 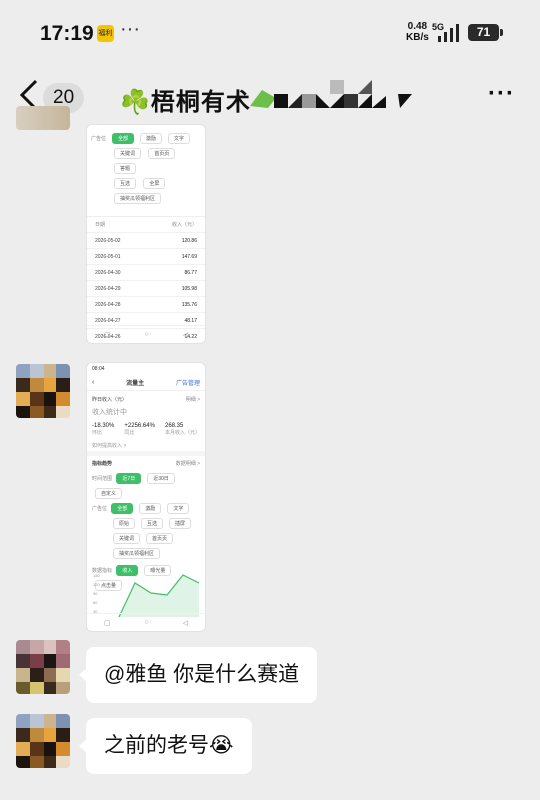 I want to click on chip: 近30日, so click(x=161, y=478).